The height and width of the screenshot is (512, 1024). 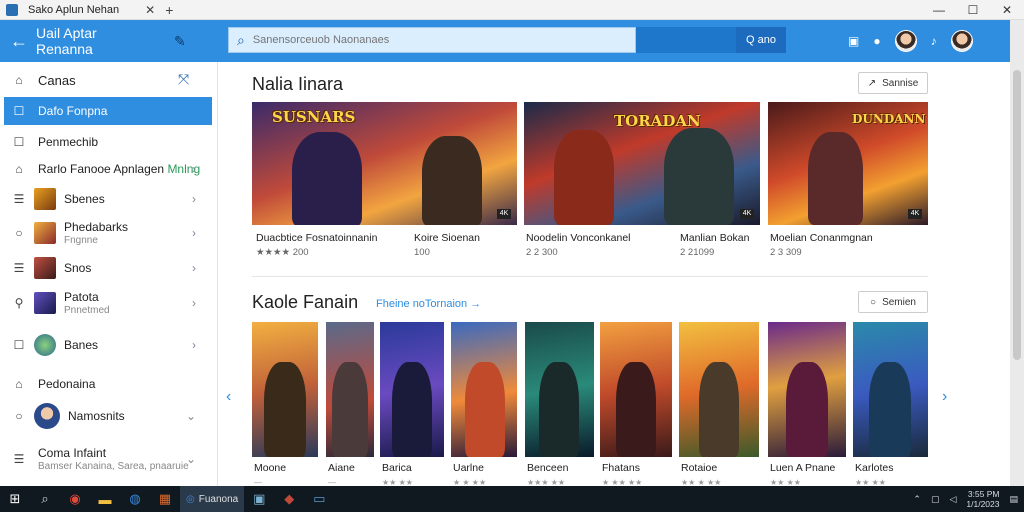 What do you see at coordinates (853, 41) in the screenshot?
I see `gamepad-icon: ▣` at bounding box center [853, 41].